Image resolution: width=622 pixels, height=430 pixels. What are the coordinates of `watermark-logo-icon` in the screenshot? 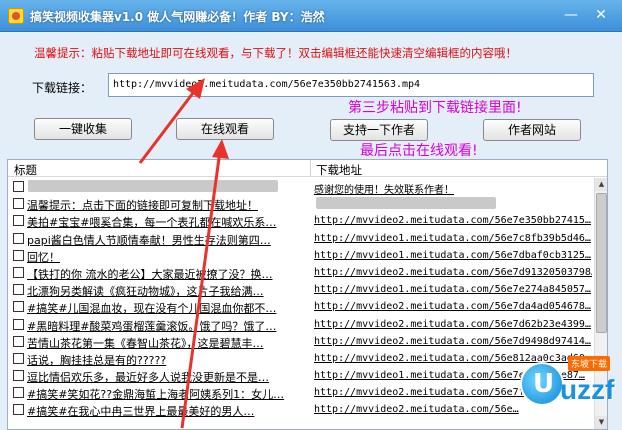 It's located at (542, 384).